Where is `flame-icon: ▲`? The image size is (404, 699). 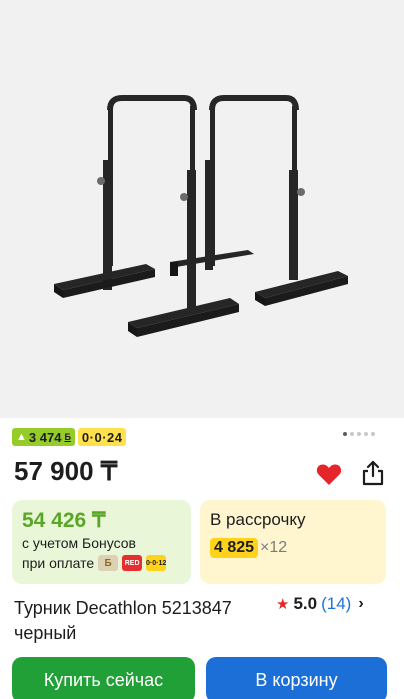
flame-icon: ▲ is located at coordinates (21, 437).